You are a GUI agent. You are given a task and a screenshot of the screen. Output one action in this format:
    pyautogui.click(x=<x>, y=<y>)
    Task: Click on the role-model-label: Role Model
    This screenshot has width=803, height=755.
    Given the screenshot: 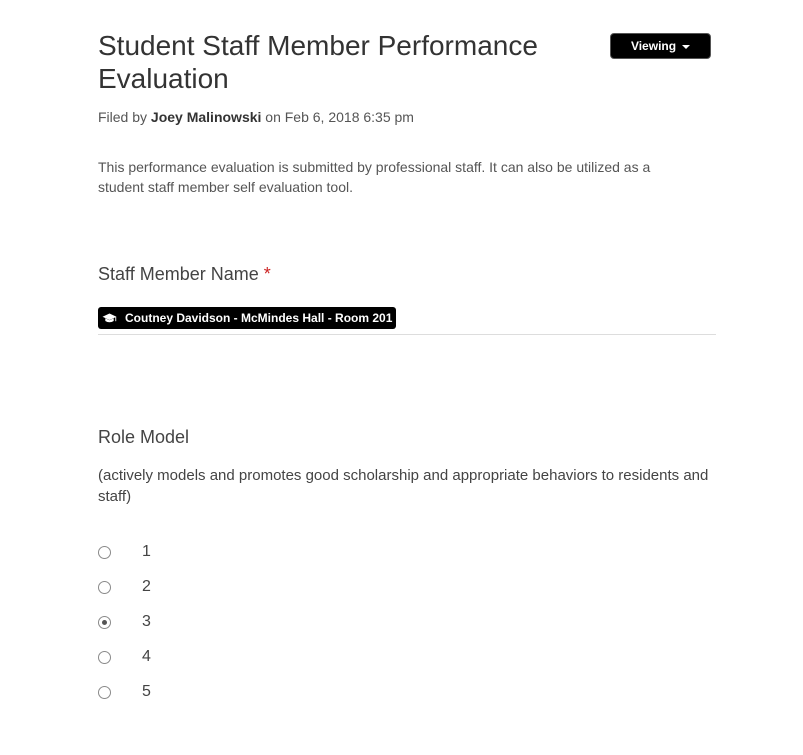 What is the action you would take?
    pyautogui.click(x=144, y=437)
    